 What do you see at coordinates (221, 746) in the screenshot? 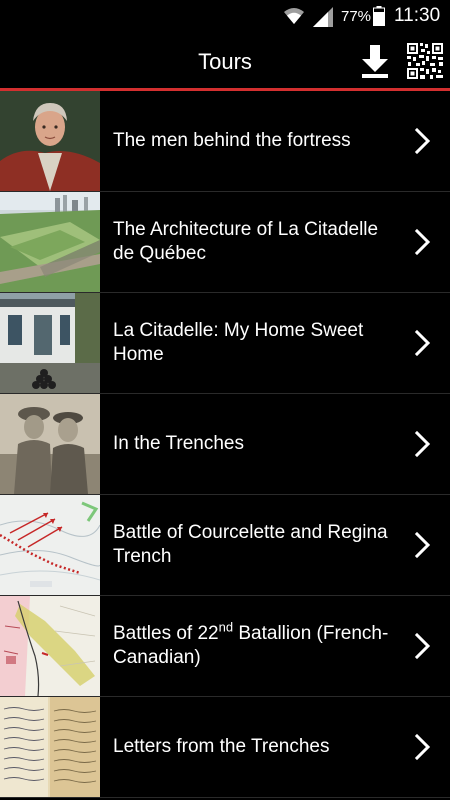
I see `tour-label: Letters from the Trenches` at bounding box center [221, 746].